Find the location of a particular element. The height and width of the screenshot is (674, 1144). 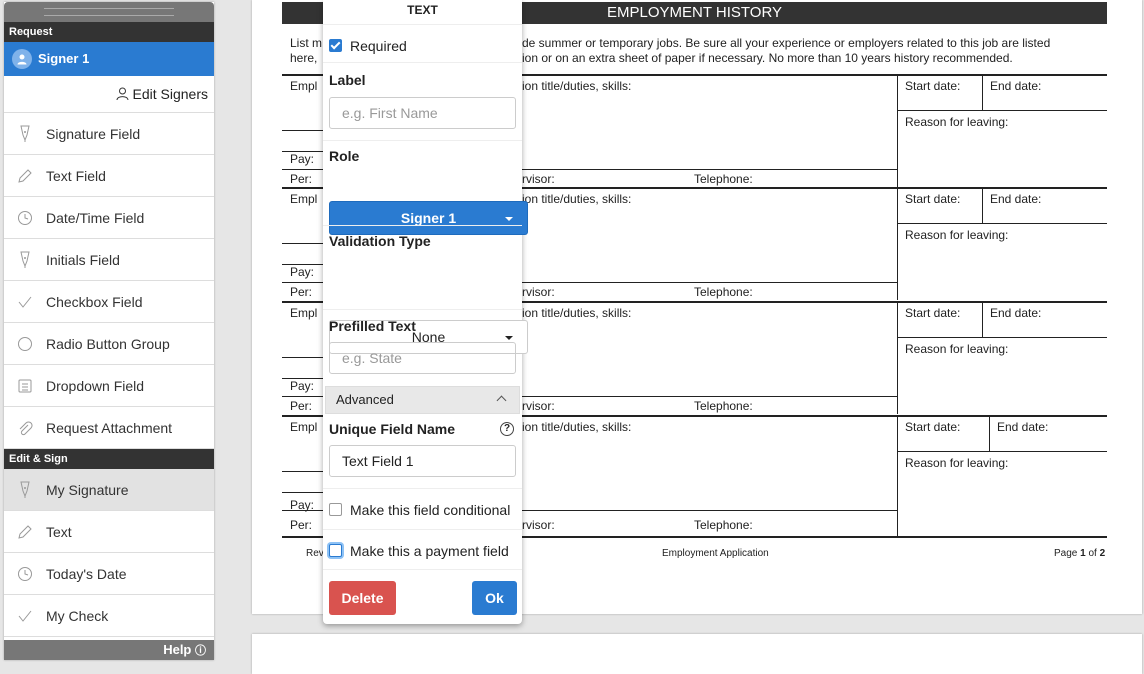

ok-button: Ok is located at coordinates (494, 598).